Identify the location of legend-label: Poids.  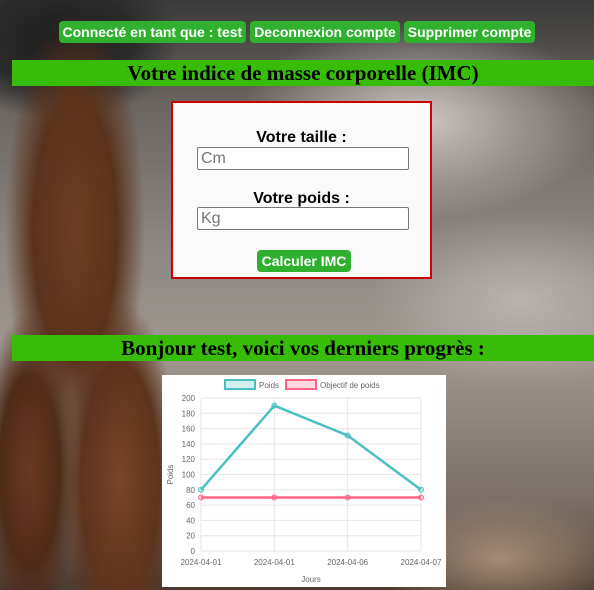
(269, 385).